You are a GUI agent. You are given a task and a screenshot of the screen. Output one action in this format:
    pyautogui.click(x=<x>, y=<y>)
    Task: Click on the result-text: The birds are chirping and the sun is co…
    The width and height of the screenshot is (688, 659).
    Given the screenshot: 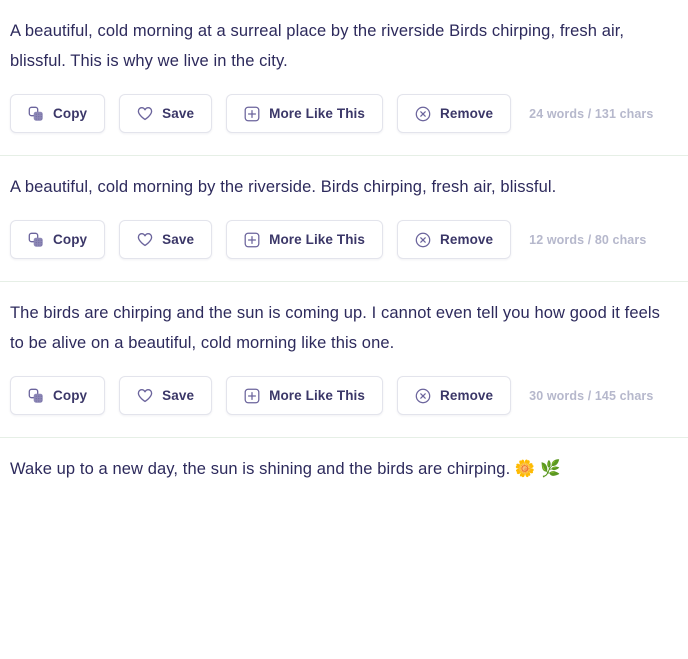 What is the action you would take?
    pyautogui.click(x=335, y=328)
    